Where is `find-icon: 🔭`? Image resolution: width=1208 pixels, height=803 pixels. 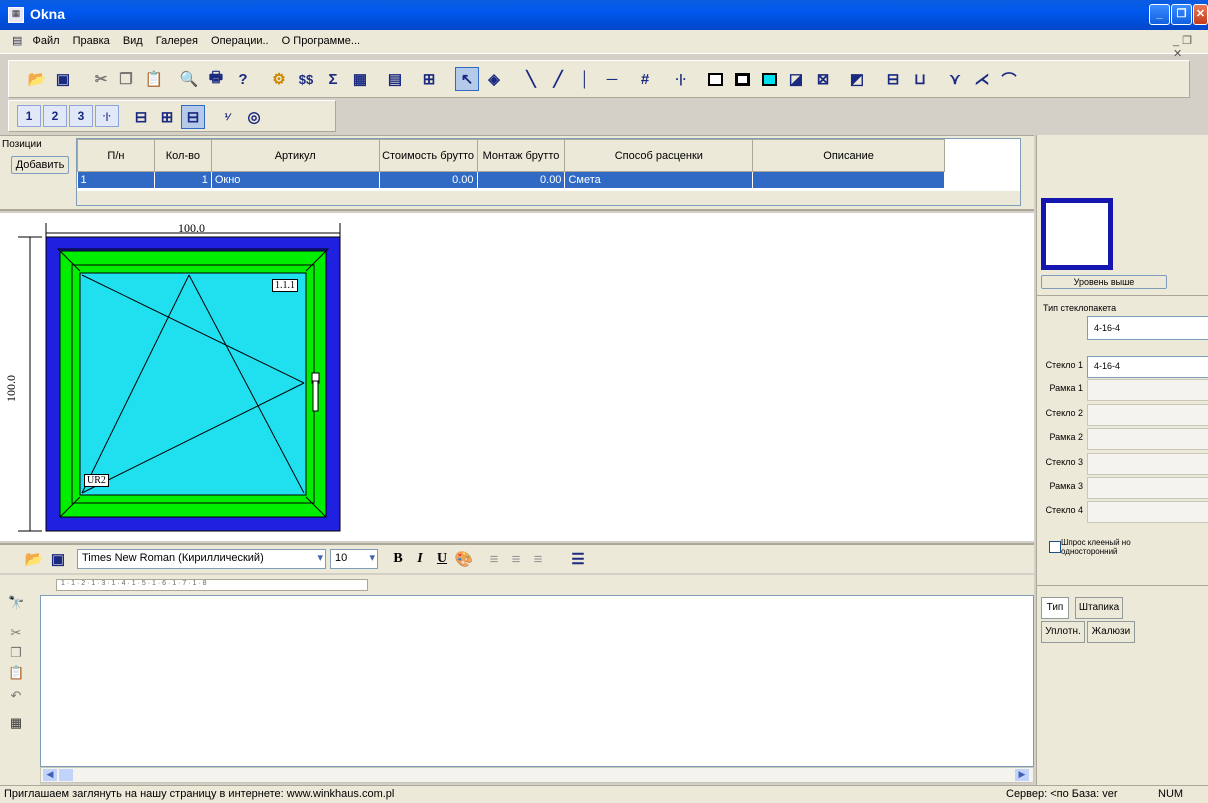 find-icon: 🔭 is located at coordinates (16, 603).